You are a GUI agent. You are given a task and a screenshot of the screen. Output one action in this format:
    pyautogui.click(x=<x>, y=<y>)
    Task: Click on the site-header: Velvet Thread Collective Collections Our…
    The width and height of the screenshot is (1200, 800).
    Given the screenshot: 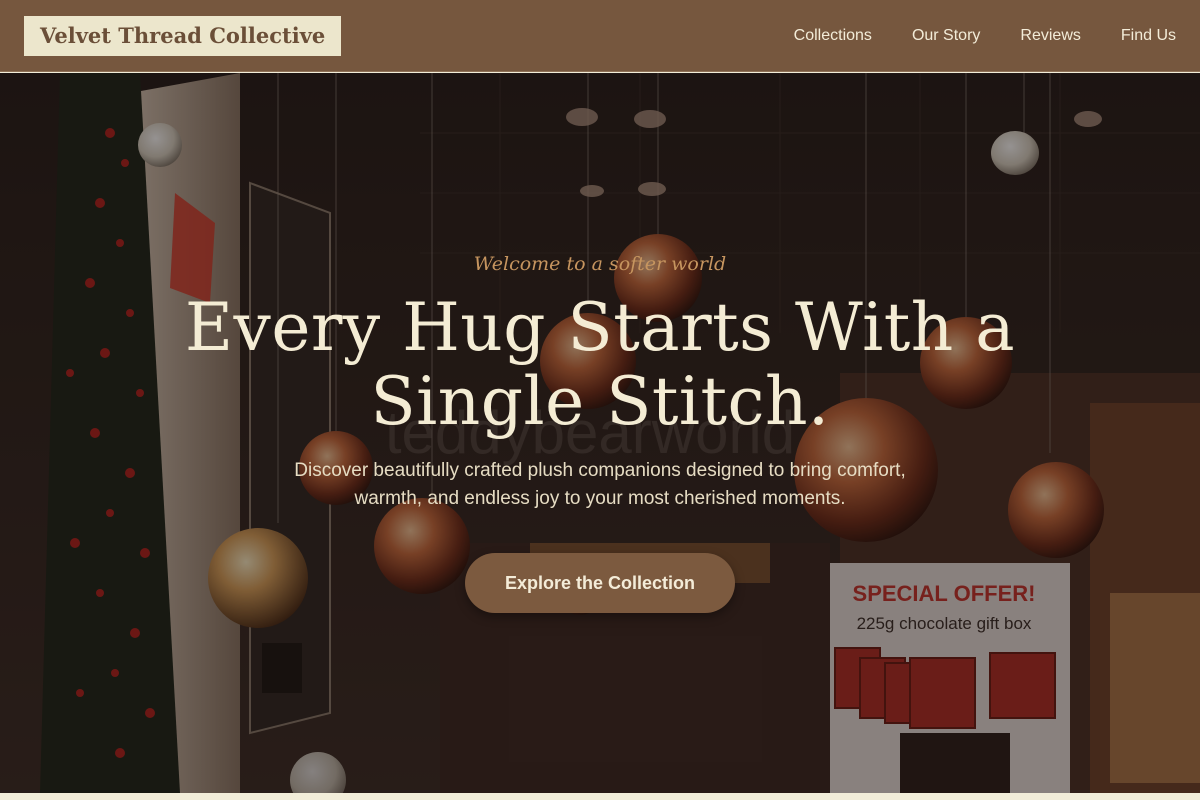 What is the action you would take?
    pyautogui.click(x=600, y=36)
    